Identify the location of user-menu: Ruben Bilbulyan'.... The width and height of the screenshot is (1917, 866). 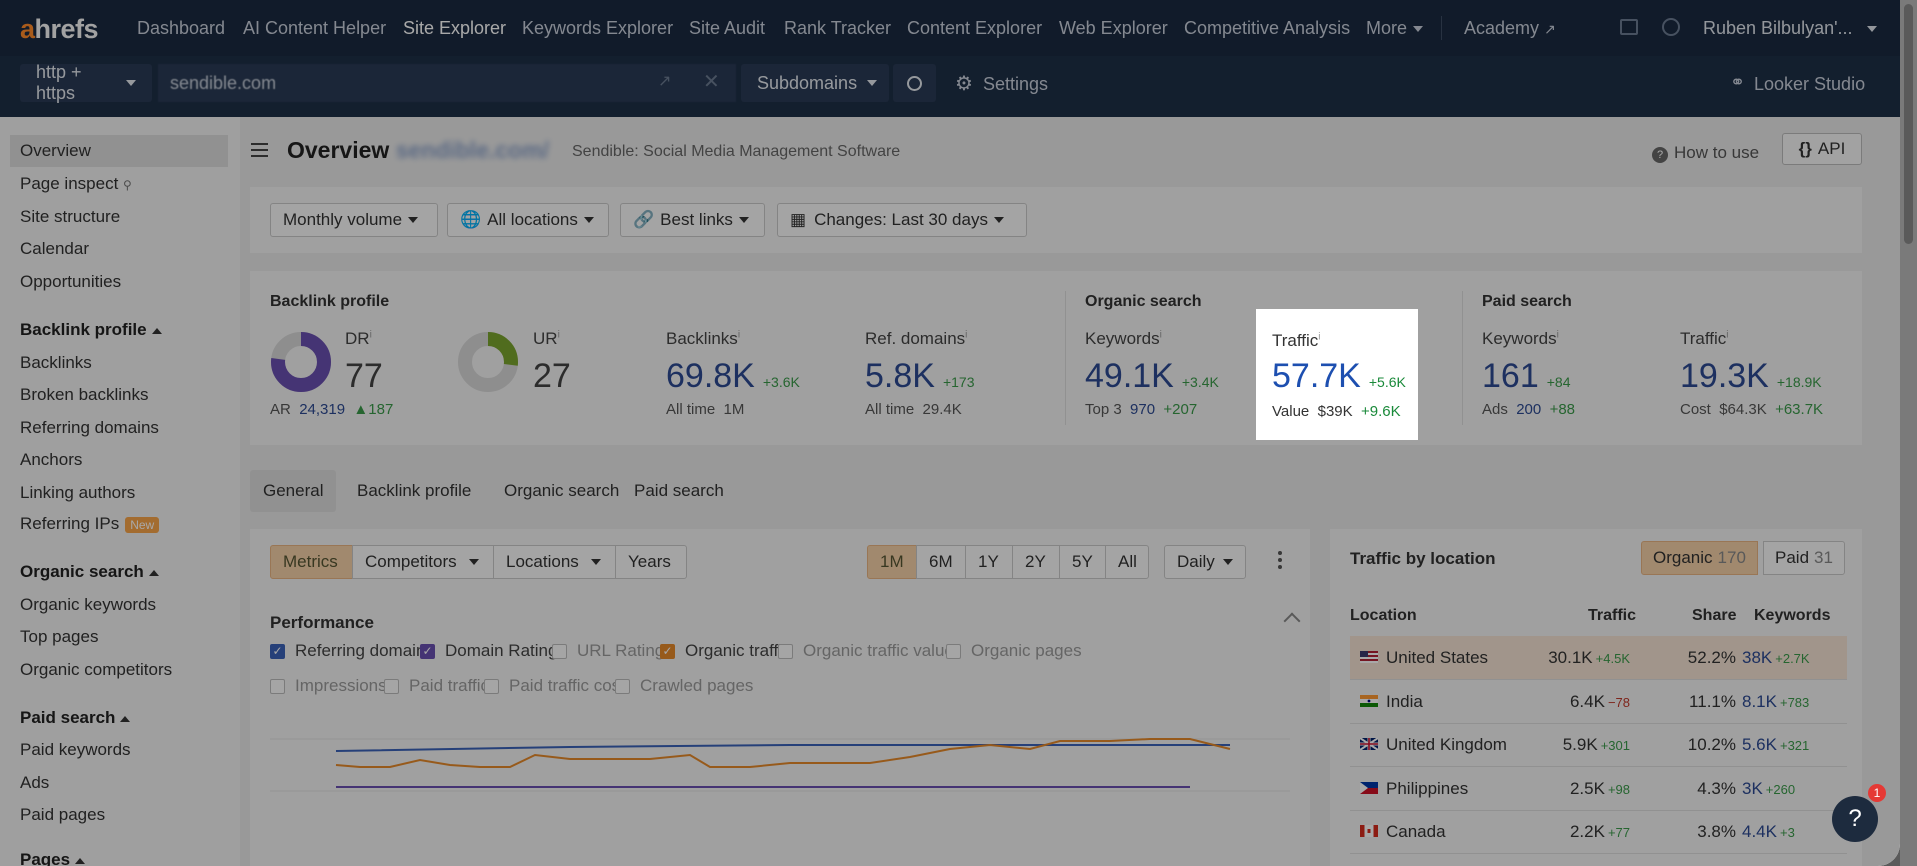
(1790, 28).